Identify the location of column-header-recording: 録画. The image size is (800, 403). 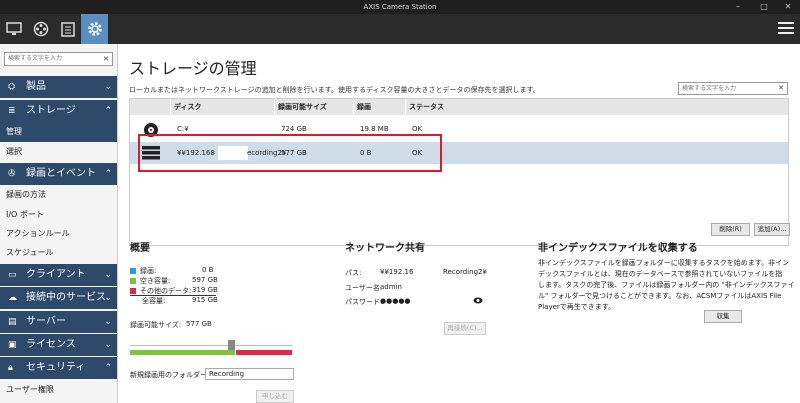
(379, 107).